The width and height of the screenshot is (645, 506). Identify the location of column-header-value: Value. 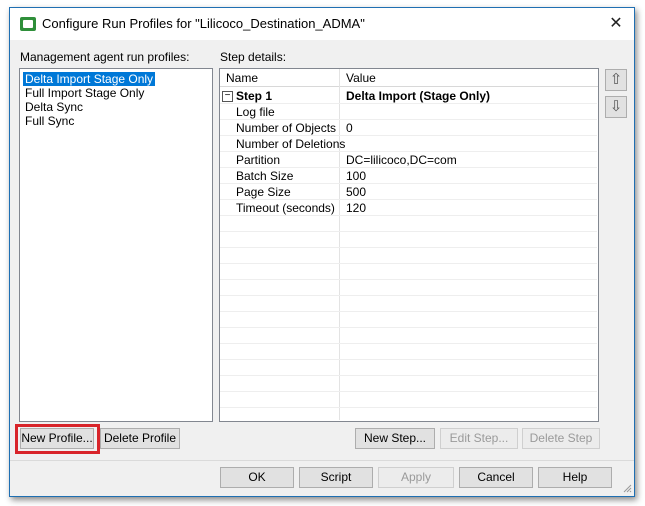
(361, 78).